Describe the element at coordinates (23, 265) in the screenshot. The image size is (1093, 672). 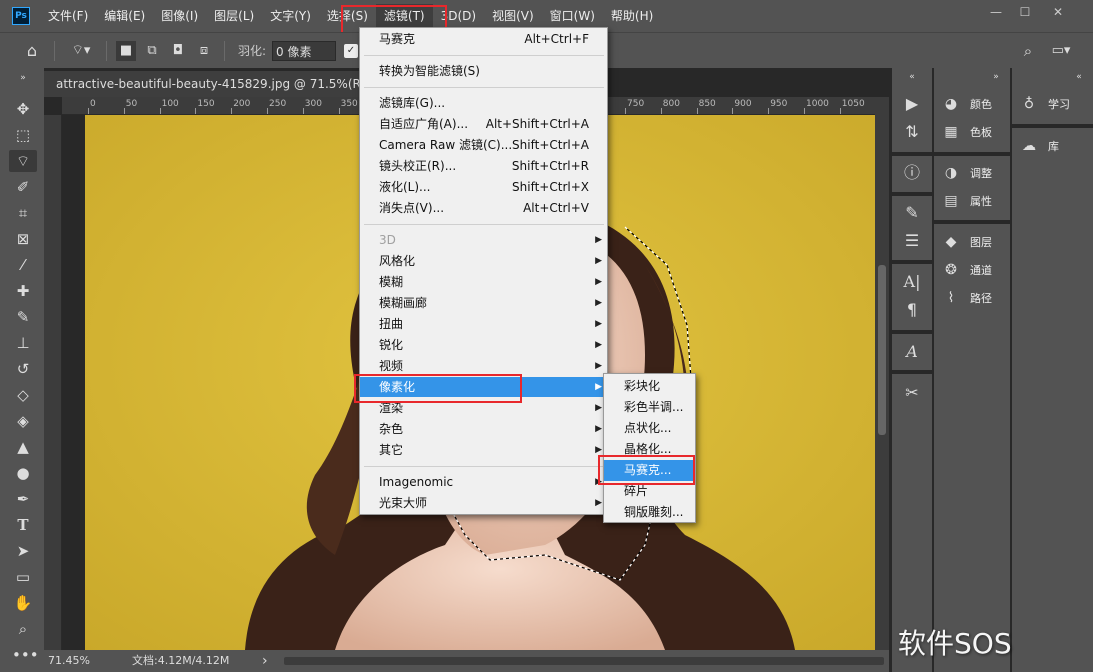
I see `eyedropper-icon: ⁄` at that location.